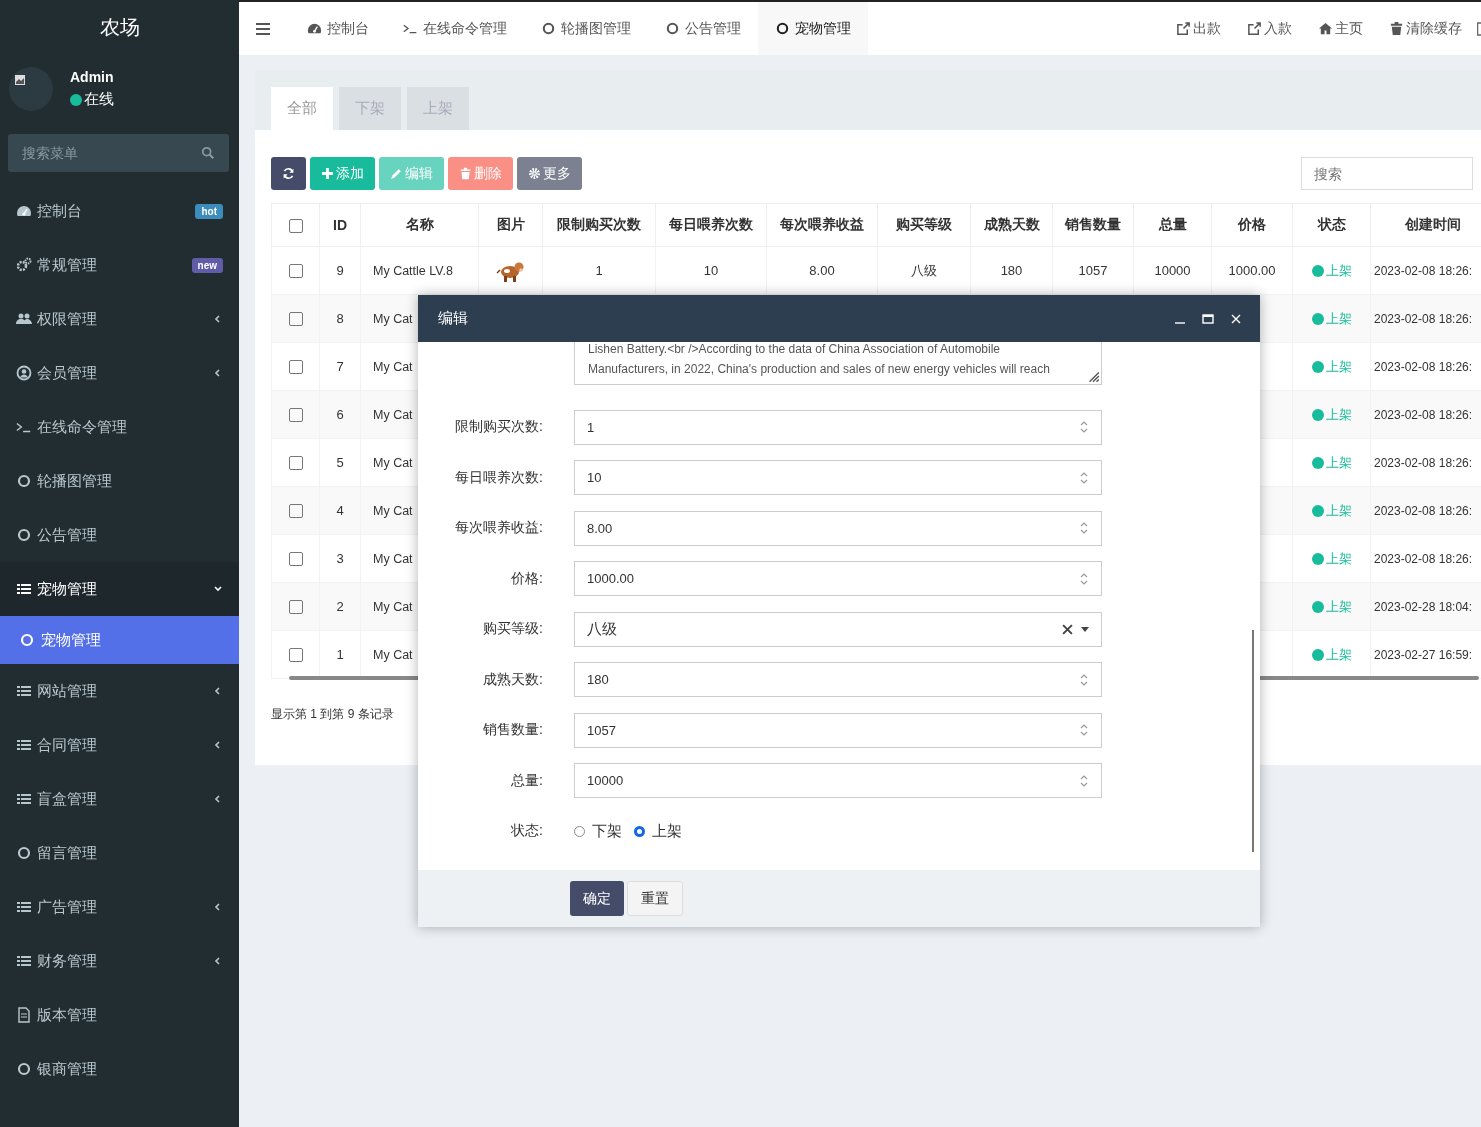 The height and width of the screenshot is (1127, 1481). What do you see at coordinates (119, 961) in the screenshot?
I see `sidebar-item: 财务管理` at bounding box center [119, 961].